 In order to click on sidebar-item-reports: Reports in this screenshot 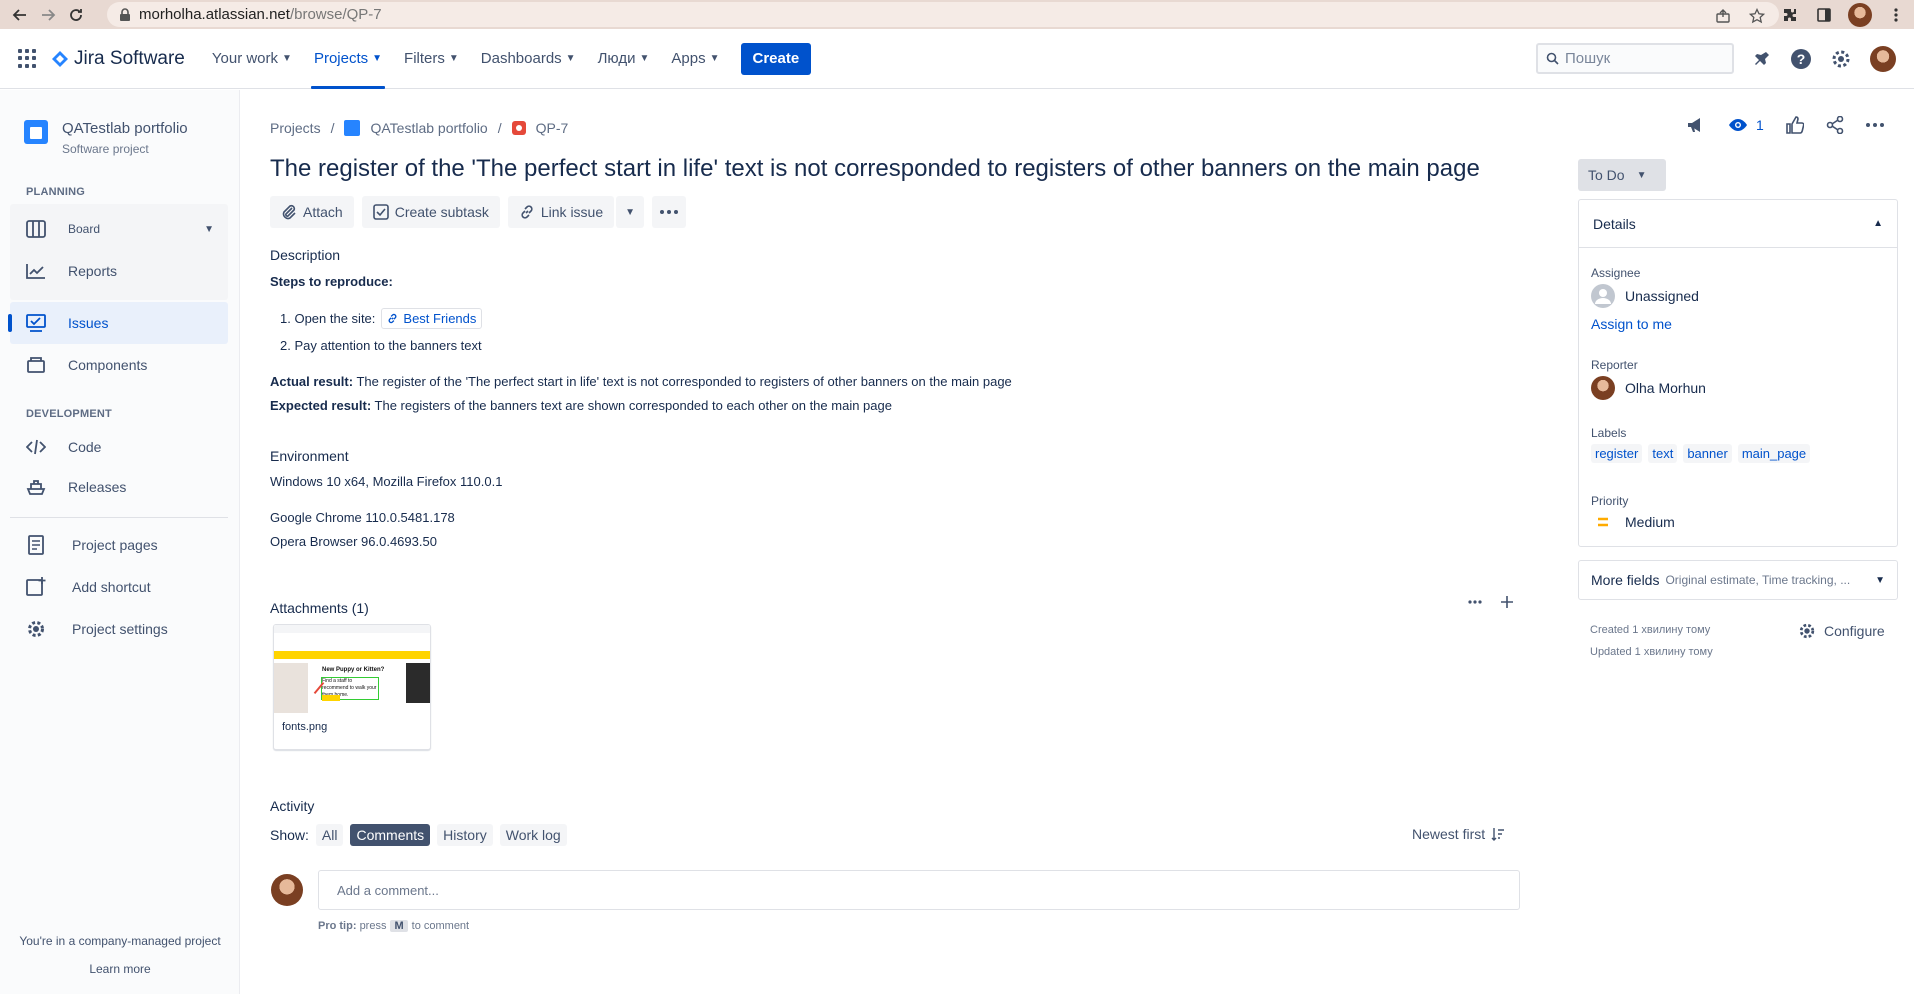, I will do `click(119, 271)`.